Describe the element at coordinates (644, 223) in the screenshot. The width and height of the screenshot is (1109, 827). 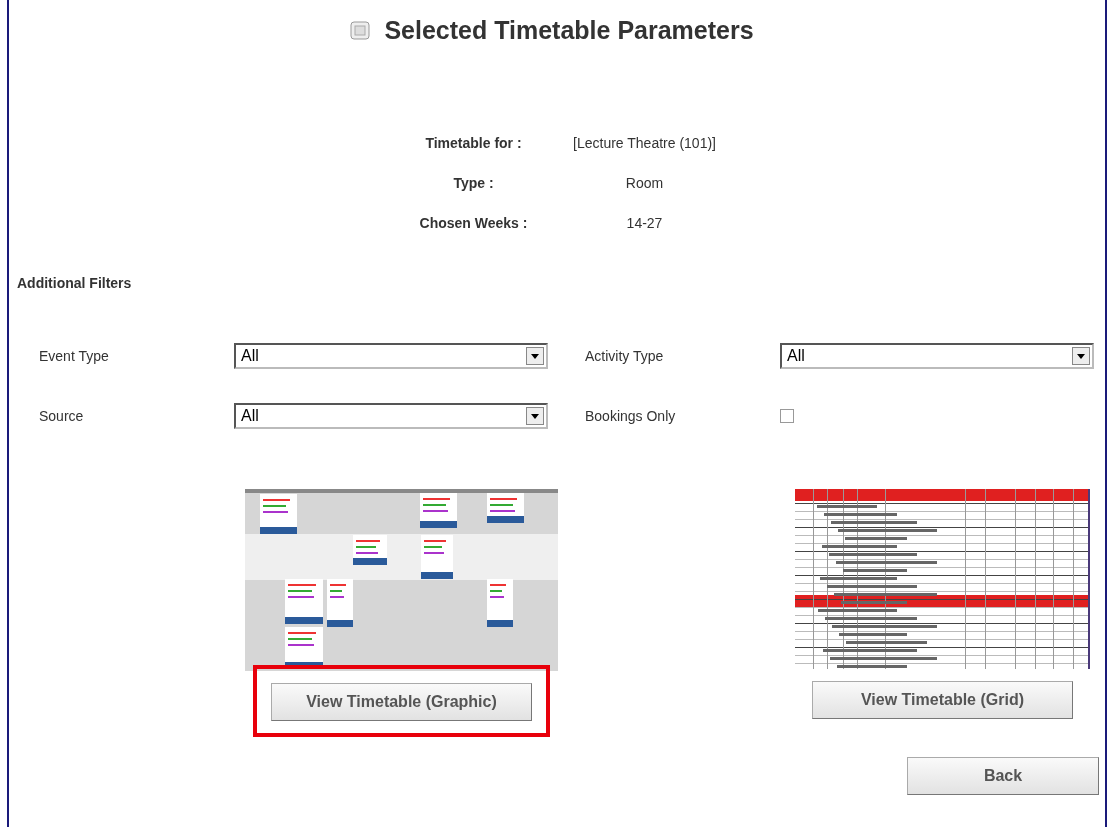
I see `parameter-value: 14-27` at that location.